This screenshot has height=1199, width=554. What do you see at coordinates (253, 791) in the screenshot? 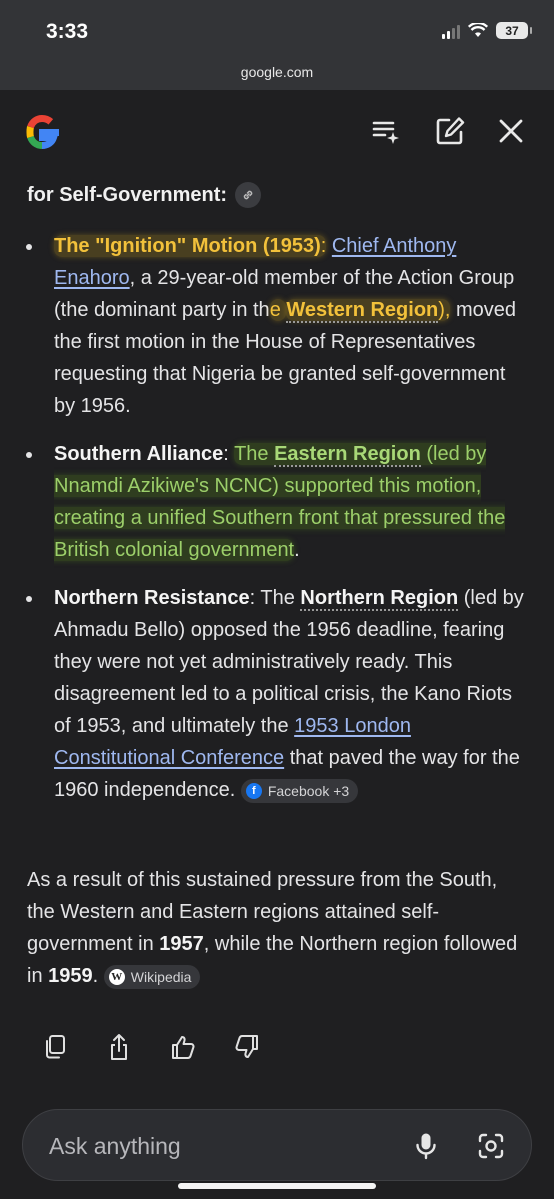
I see `facebook-icon: f` at bounding box center [253, 791].